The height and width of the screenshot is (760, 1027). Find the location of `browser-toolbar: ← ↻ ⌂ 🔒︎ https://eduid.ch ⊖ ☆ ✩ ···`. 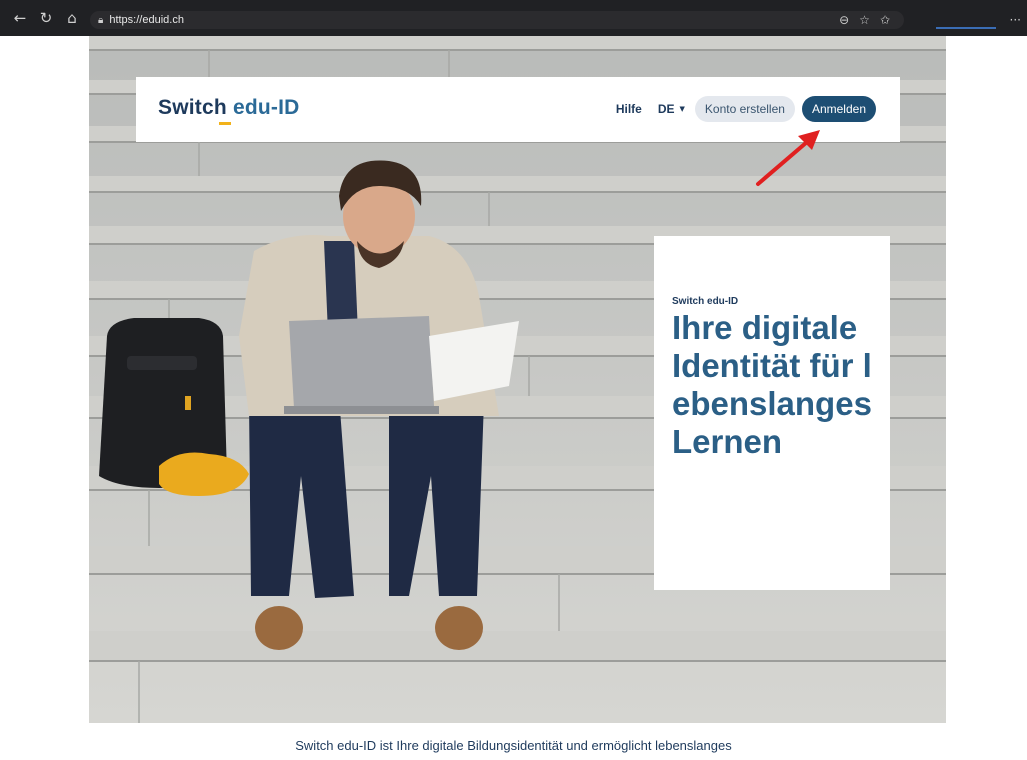

browser-toolbar: ← ↻ ⌂ 🔒︎ https://eduid.ch ⊖ ☆ ✩ ··· is located at coordinates (513, 18).